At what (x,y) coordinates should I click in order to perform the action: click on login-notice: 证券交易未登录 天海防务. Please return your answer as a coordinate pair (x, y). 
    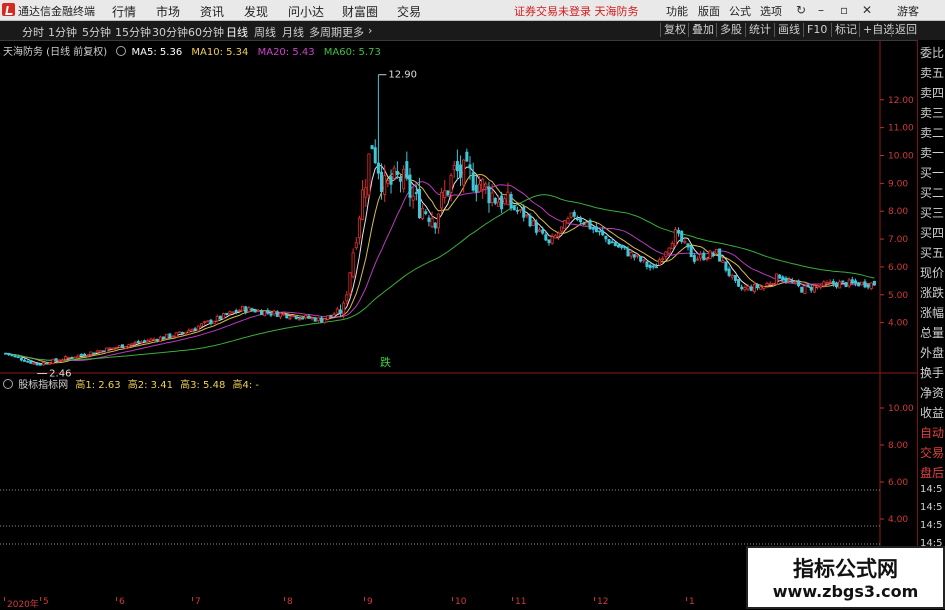
    Looking at the image, I should click on (576, 11).